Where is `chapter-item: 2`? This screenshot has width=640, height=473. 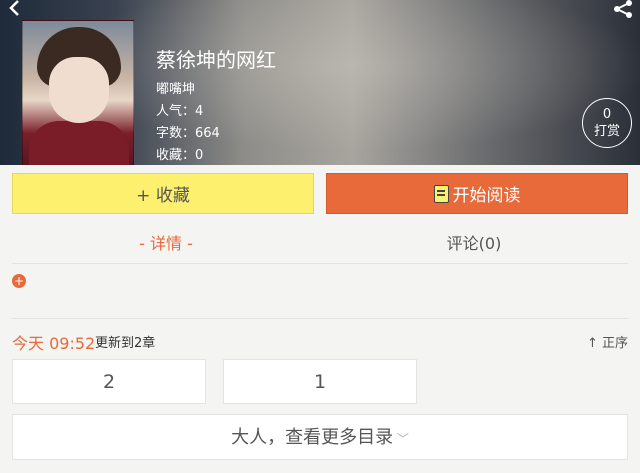
chapter-item: 2 is located at coordinates (109, 381).